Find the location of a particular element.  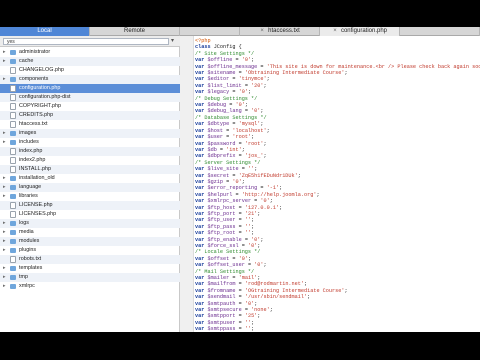

file-name: components is located at coordinates (34, 79).